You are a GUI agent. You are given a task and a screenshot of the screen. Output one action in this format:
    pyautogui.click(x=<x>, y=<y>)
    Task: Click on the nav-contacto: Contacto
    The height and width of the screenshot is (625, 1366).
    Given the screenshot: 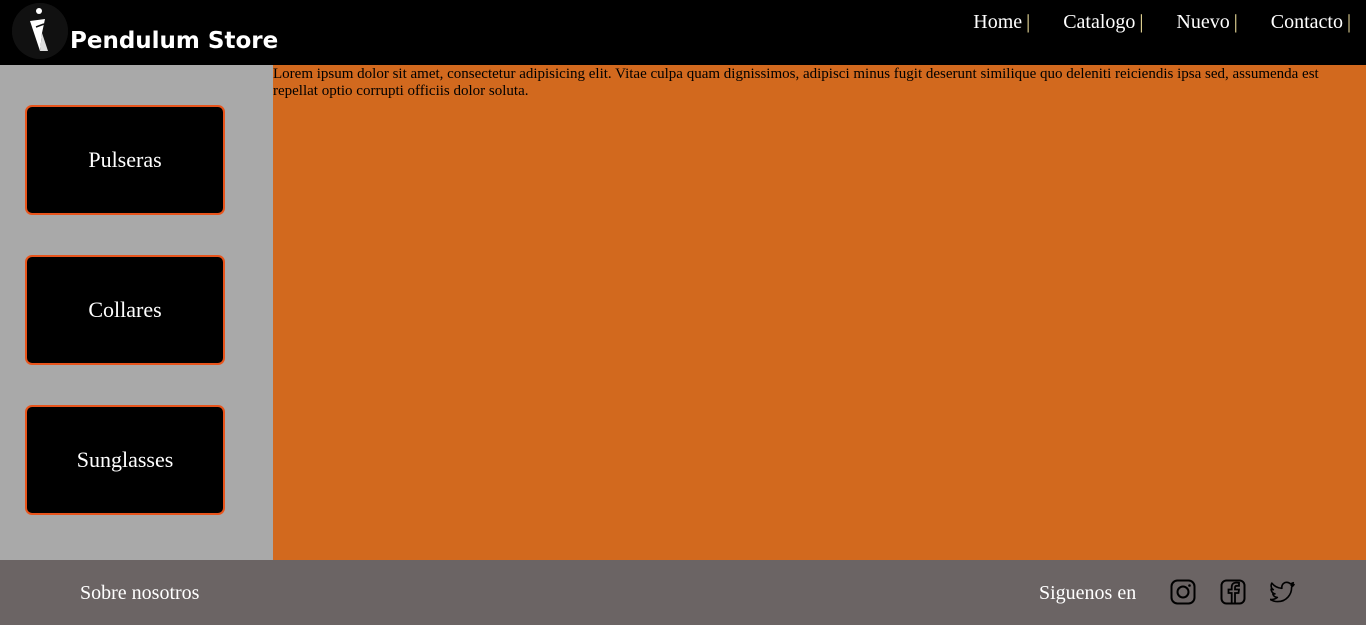 What is the action you would take?
    pyautogui.click(x=1307, y=22)
    